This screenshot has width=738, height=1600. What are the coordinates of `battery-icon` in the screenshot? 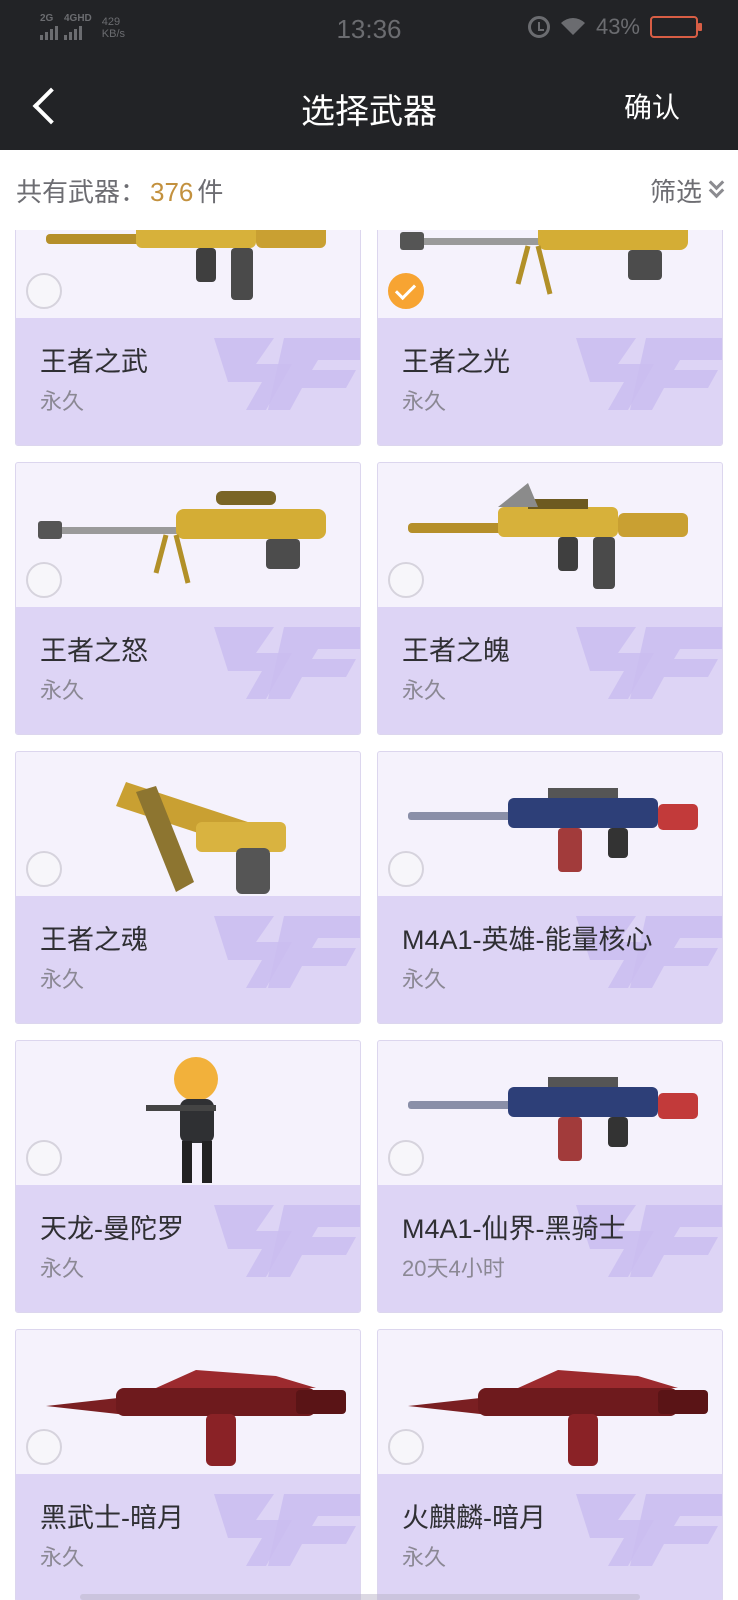 It's located at (676, 27).